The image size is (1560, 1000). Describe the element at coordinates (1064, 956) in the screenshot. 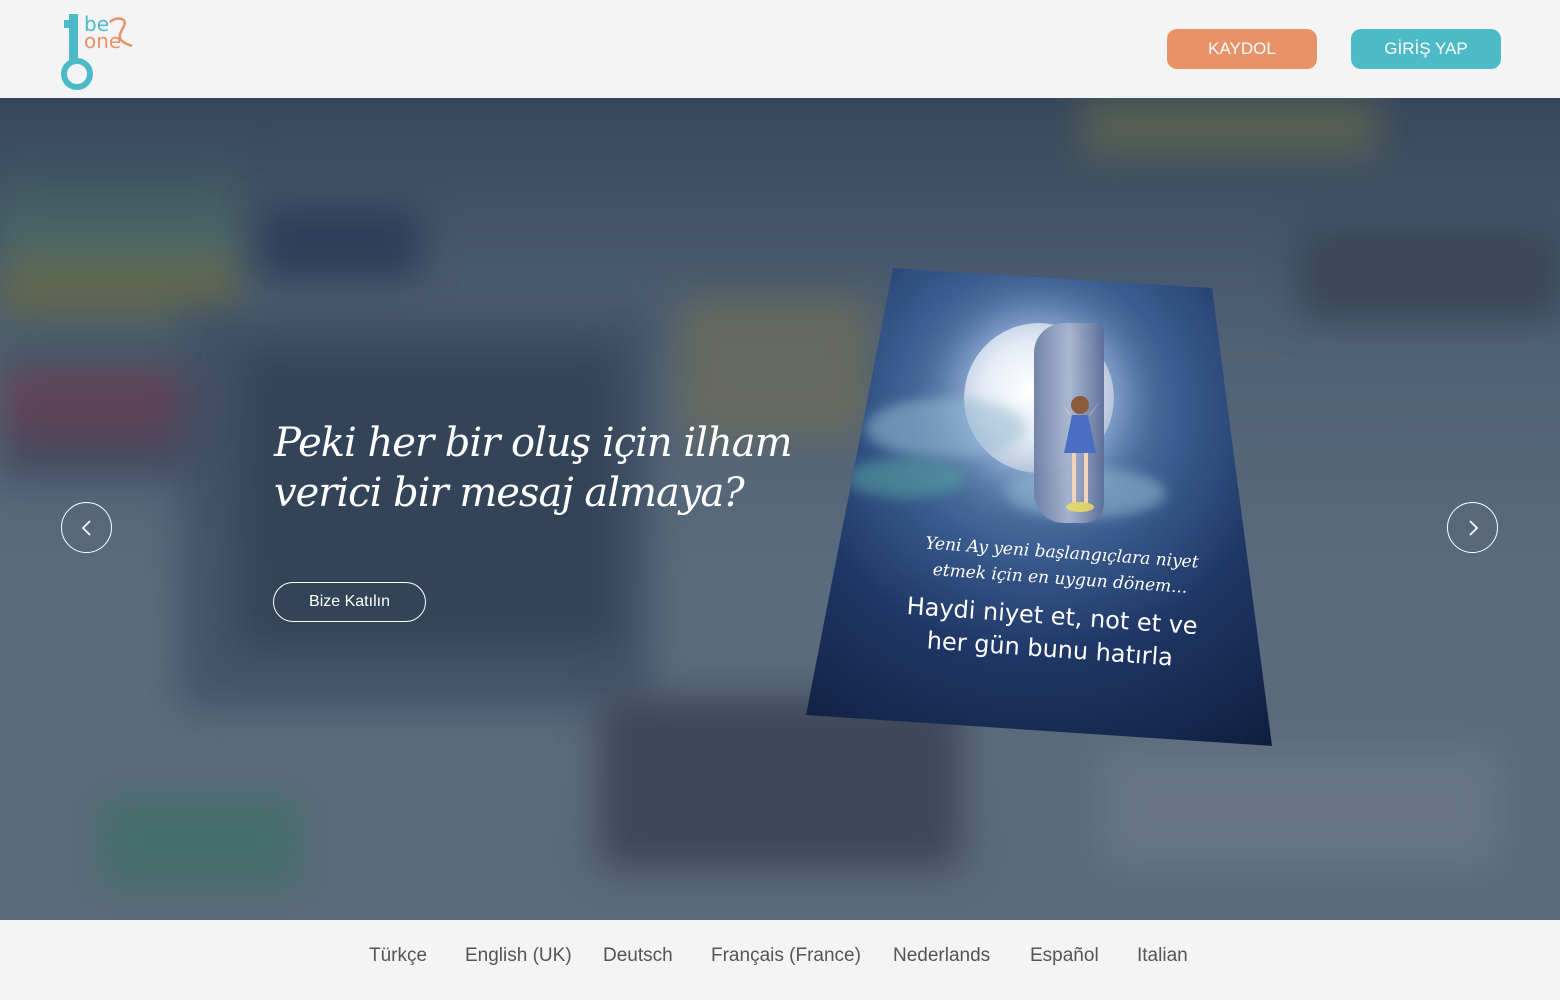

I see `language-link-spanish: Español` at that location.